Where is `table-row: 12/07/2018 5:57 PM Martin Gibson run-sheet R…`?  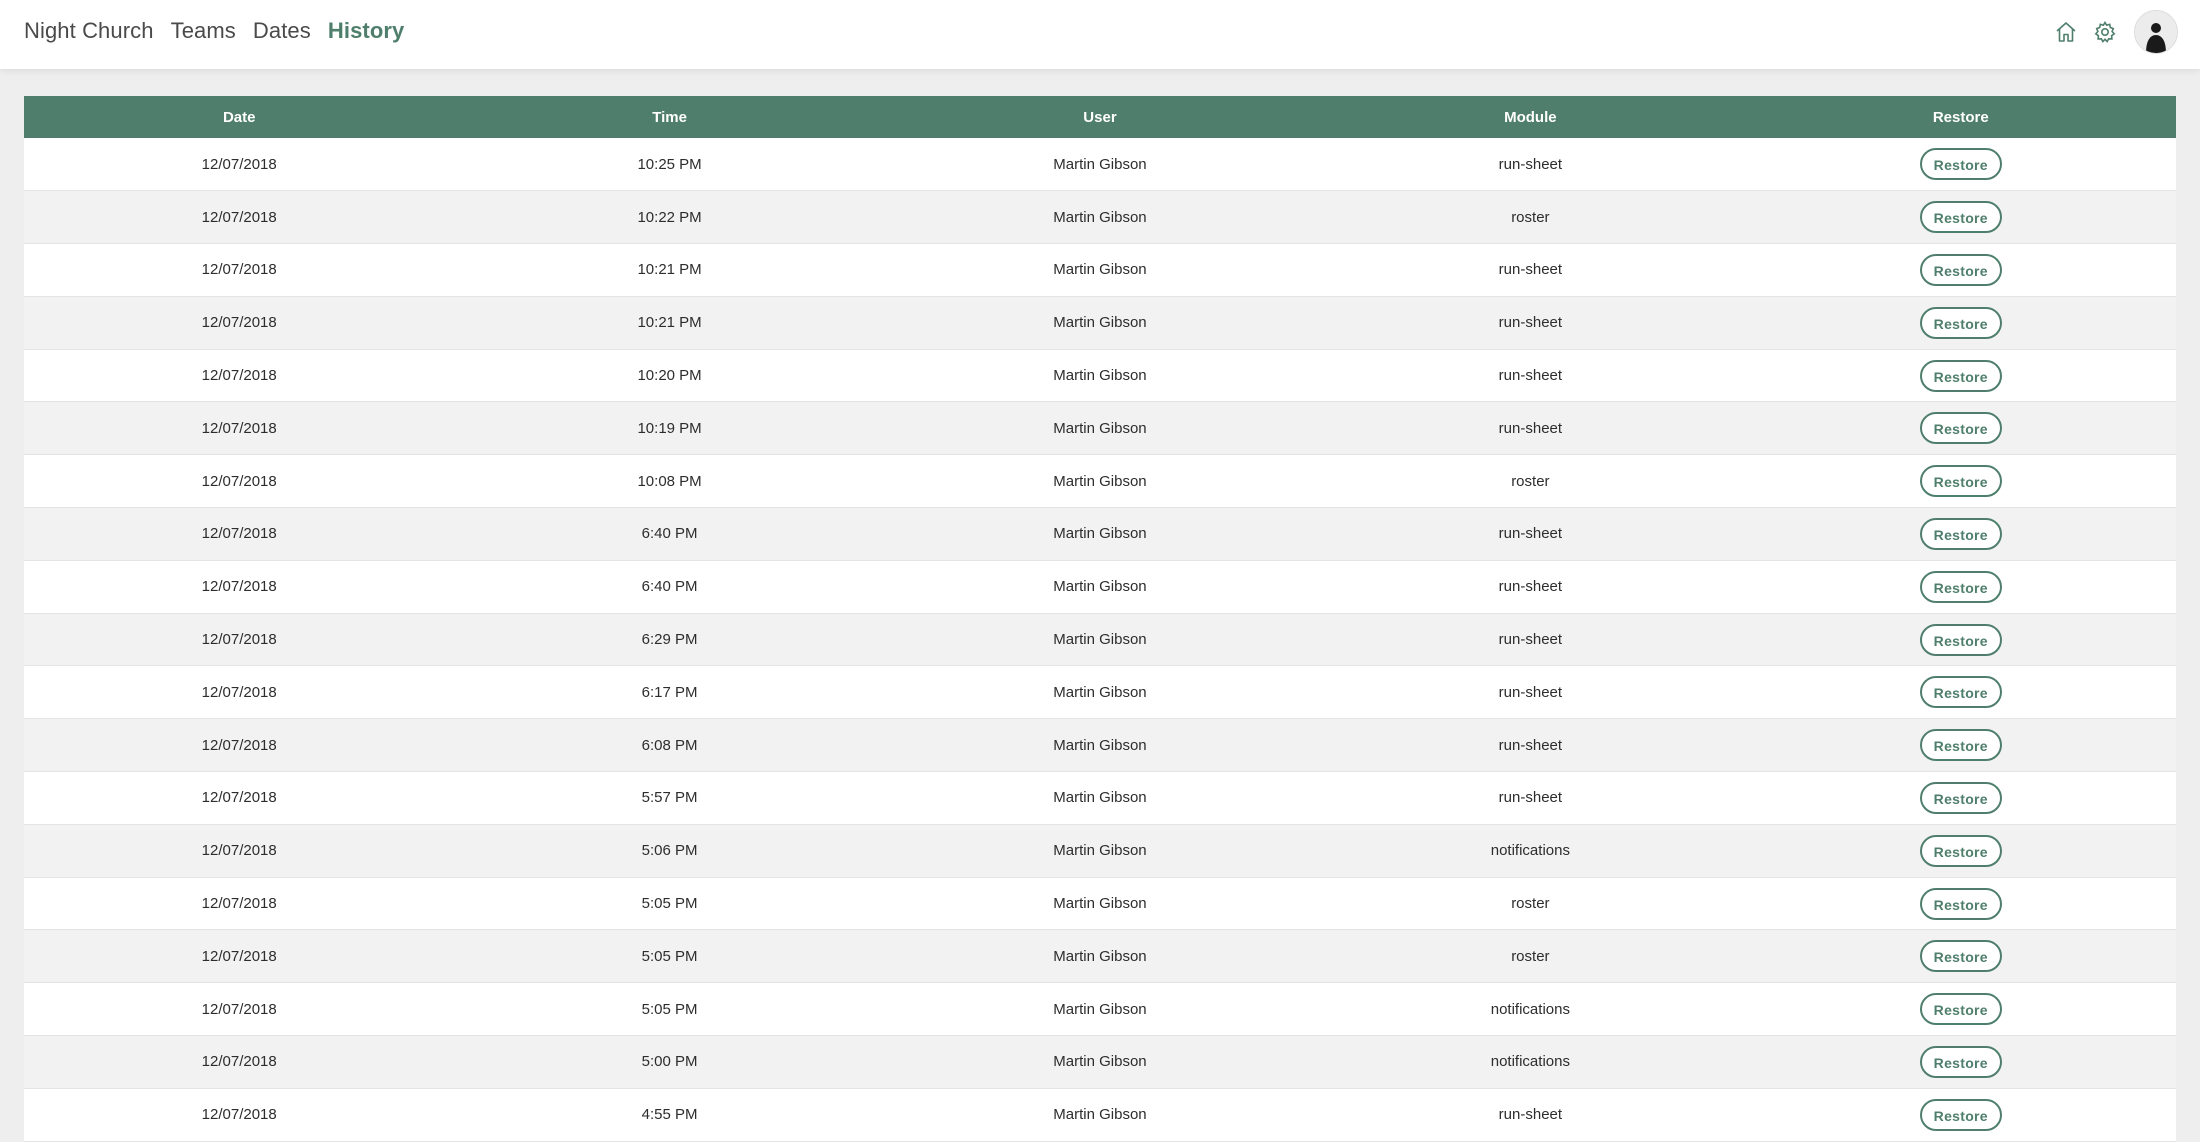 table-row: 12/07/2018 5:57 PM Martin Gibson run-sheet R… is located at coordinates (1100, 798).